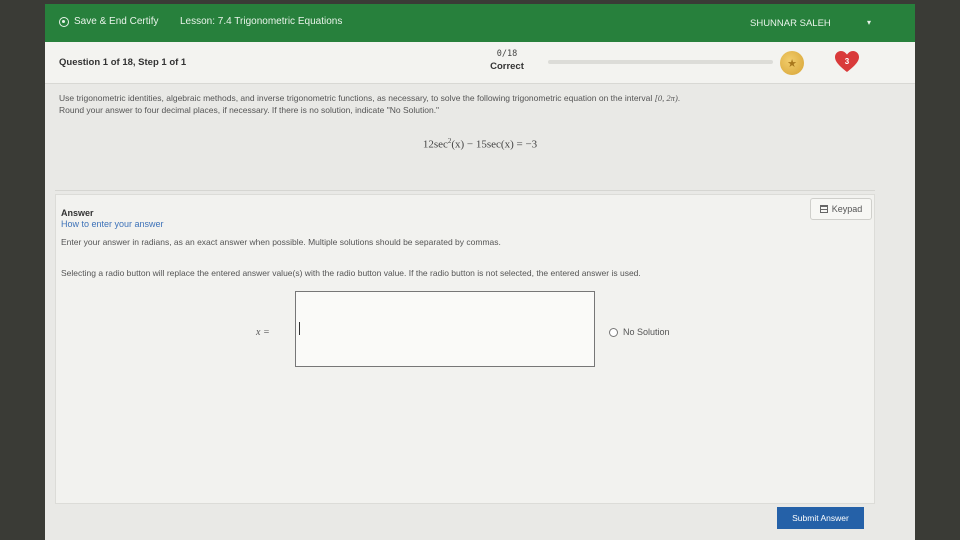 The height and width of the screenshot is (540, 960). I want to click on hearts-count: 3, so click(847, 61).